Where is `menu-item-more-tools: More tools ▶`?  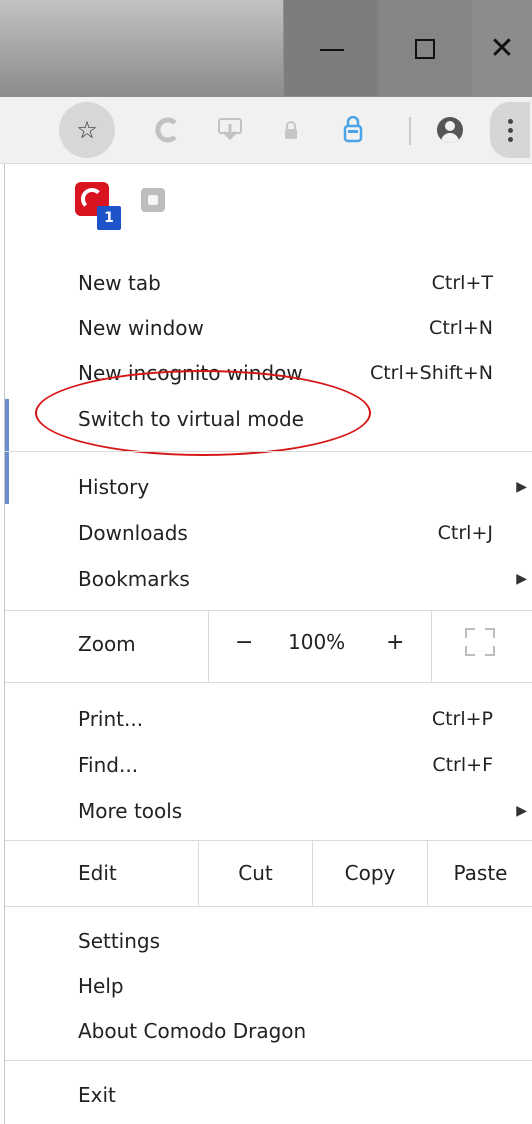
menu-item-more-tools: More tools ▶ is located at coordinates (268, 811).